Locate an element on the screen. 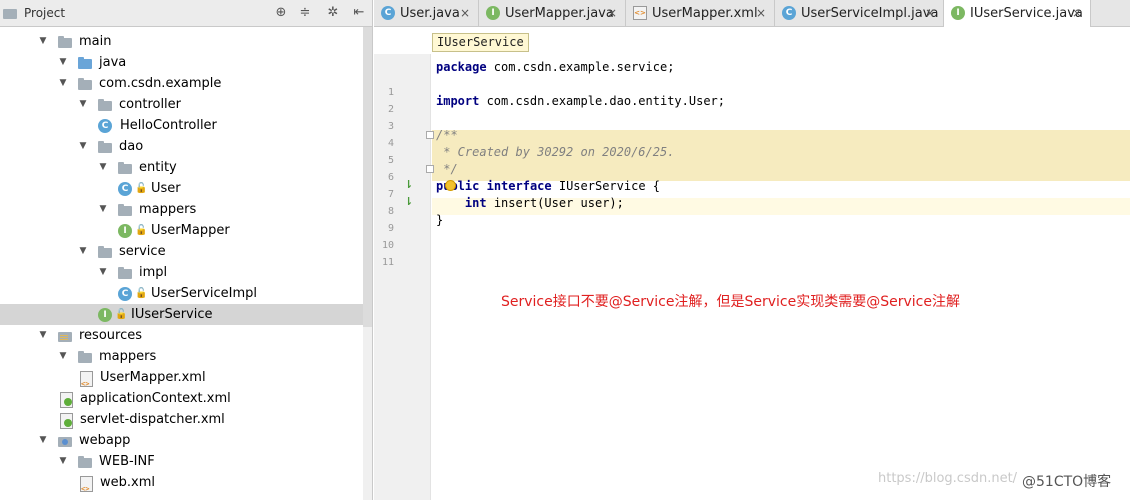 The width and height of the screenshot is (1130, 500). tree-node-label: UserMapper.xml is located at coordinates (153, 377).